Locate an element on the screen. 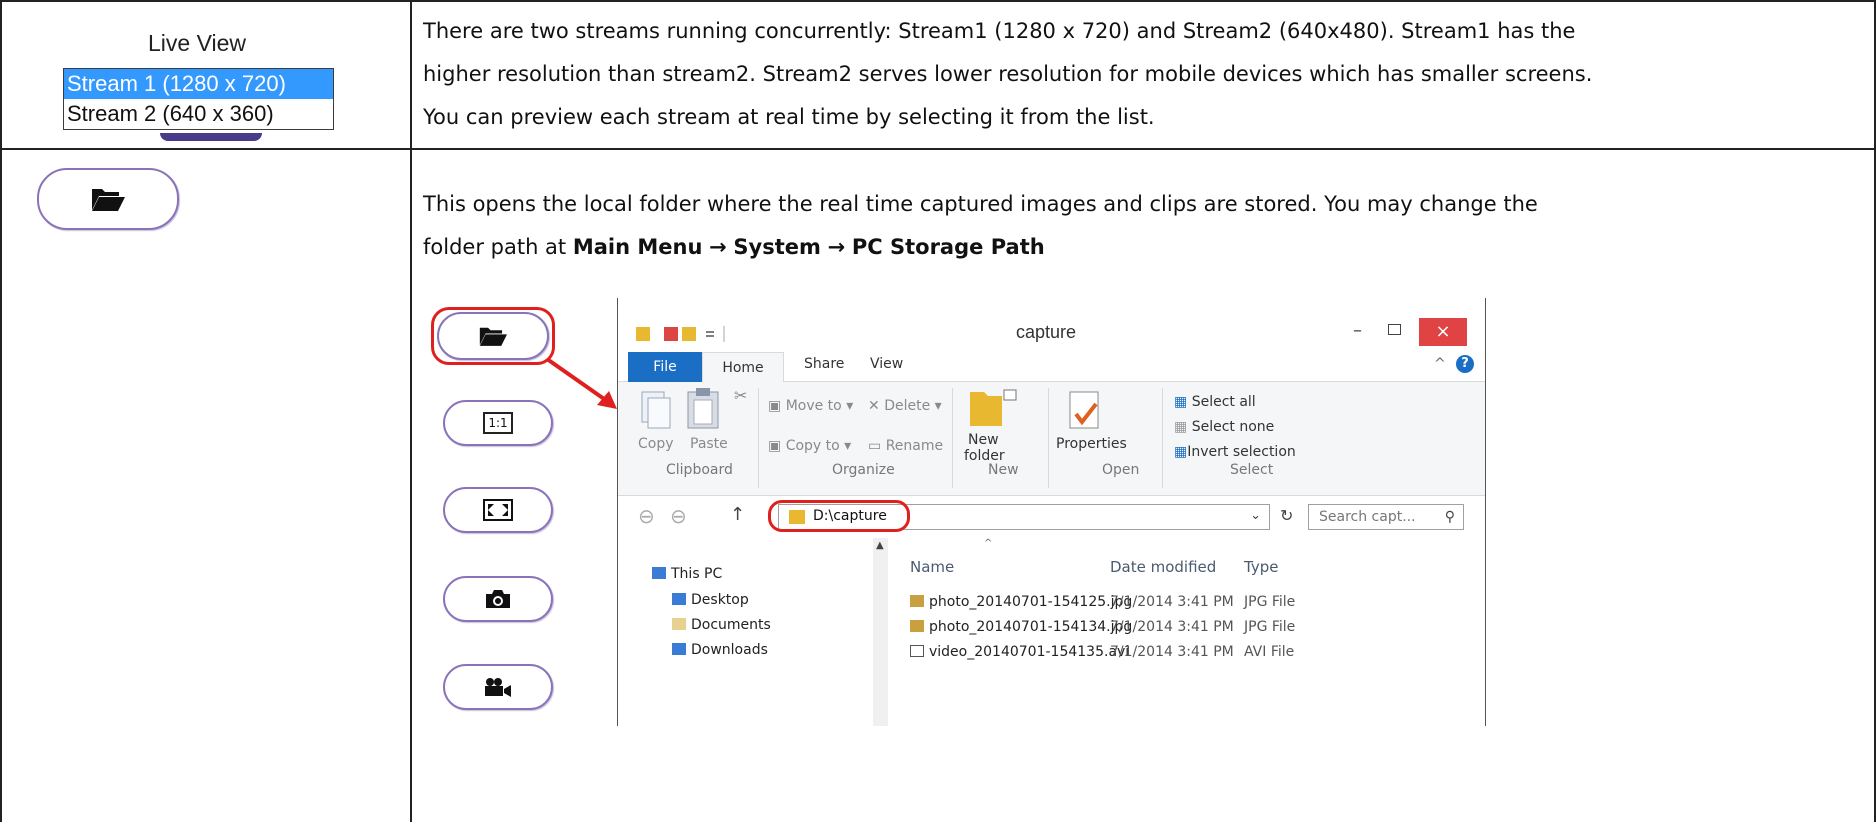  path-pc-storage: PC Storage Path is located at coordinates (948, 247).